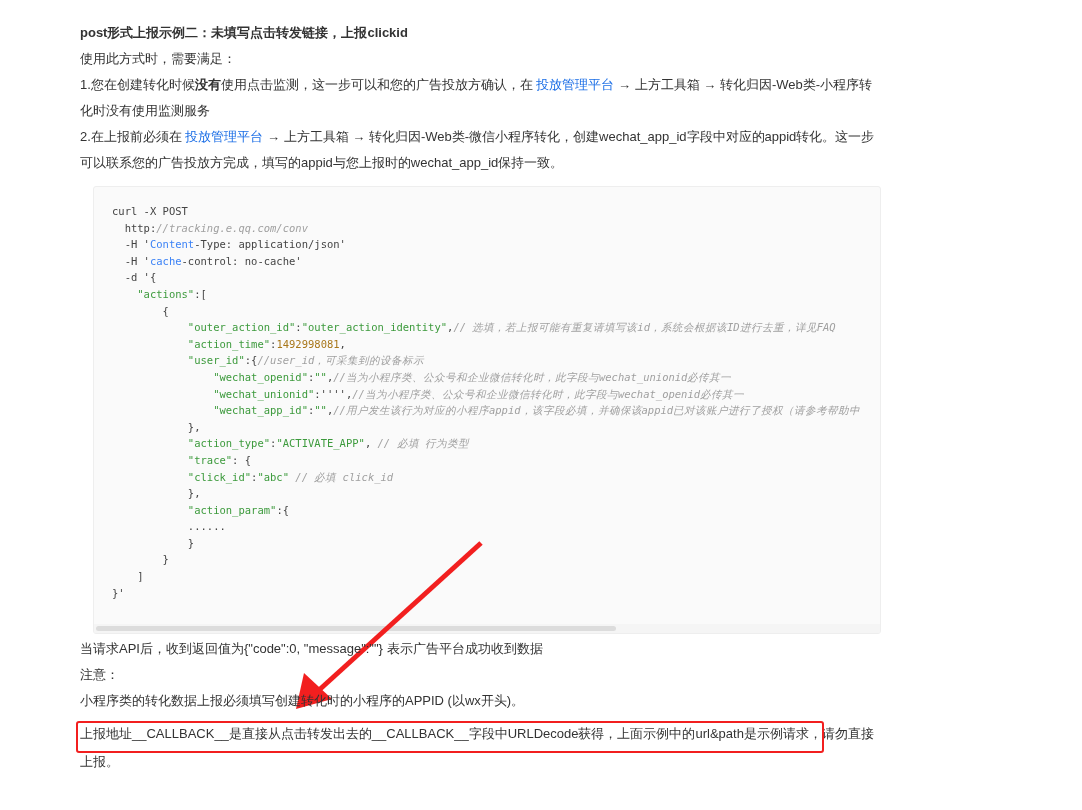 The image size is (1082, 810). I want to click on code-line: -d '{, so click(140, 278).